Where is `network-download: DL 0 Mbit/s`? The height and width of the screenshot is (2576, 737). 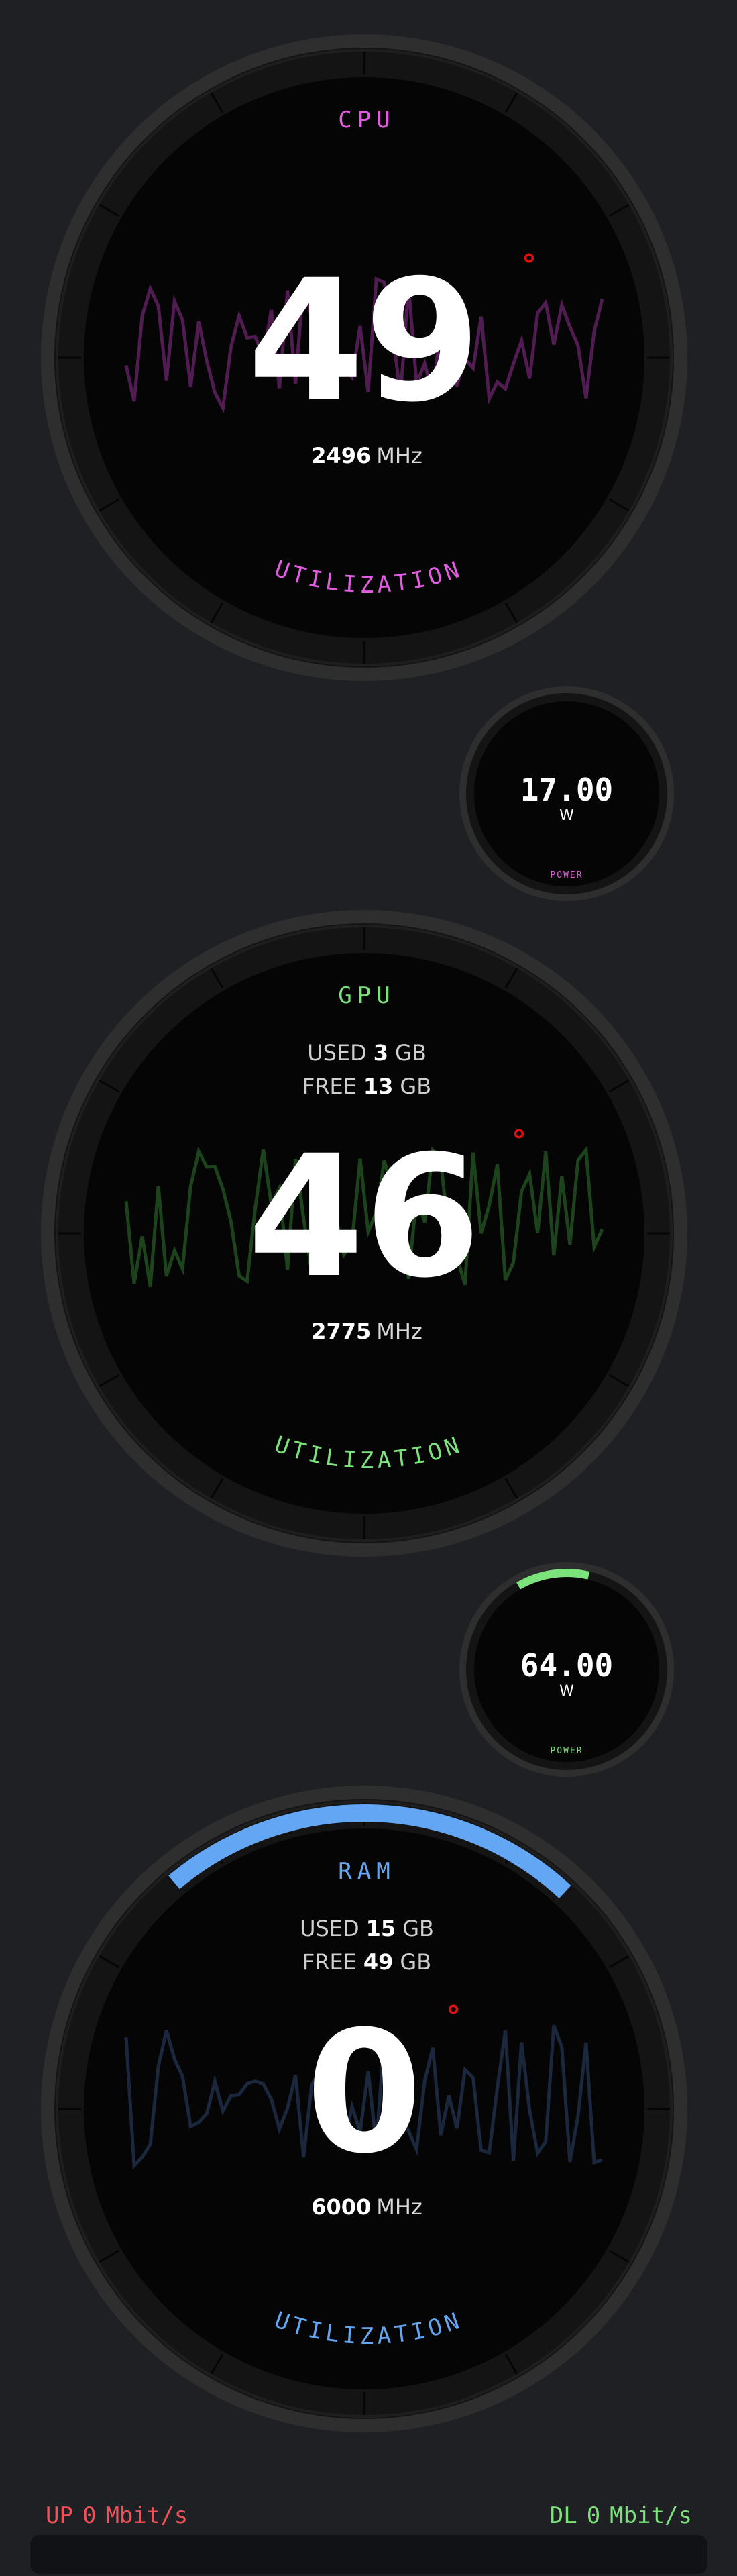 network-download: DL 0 Mbit/s is located at coordinates (621, 2515).